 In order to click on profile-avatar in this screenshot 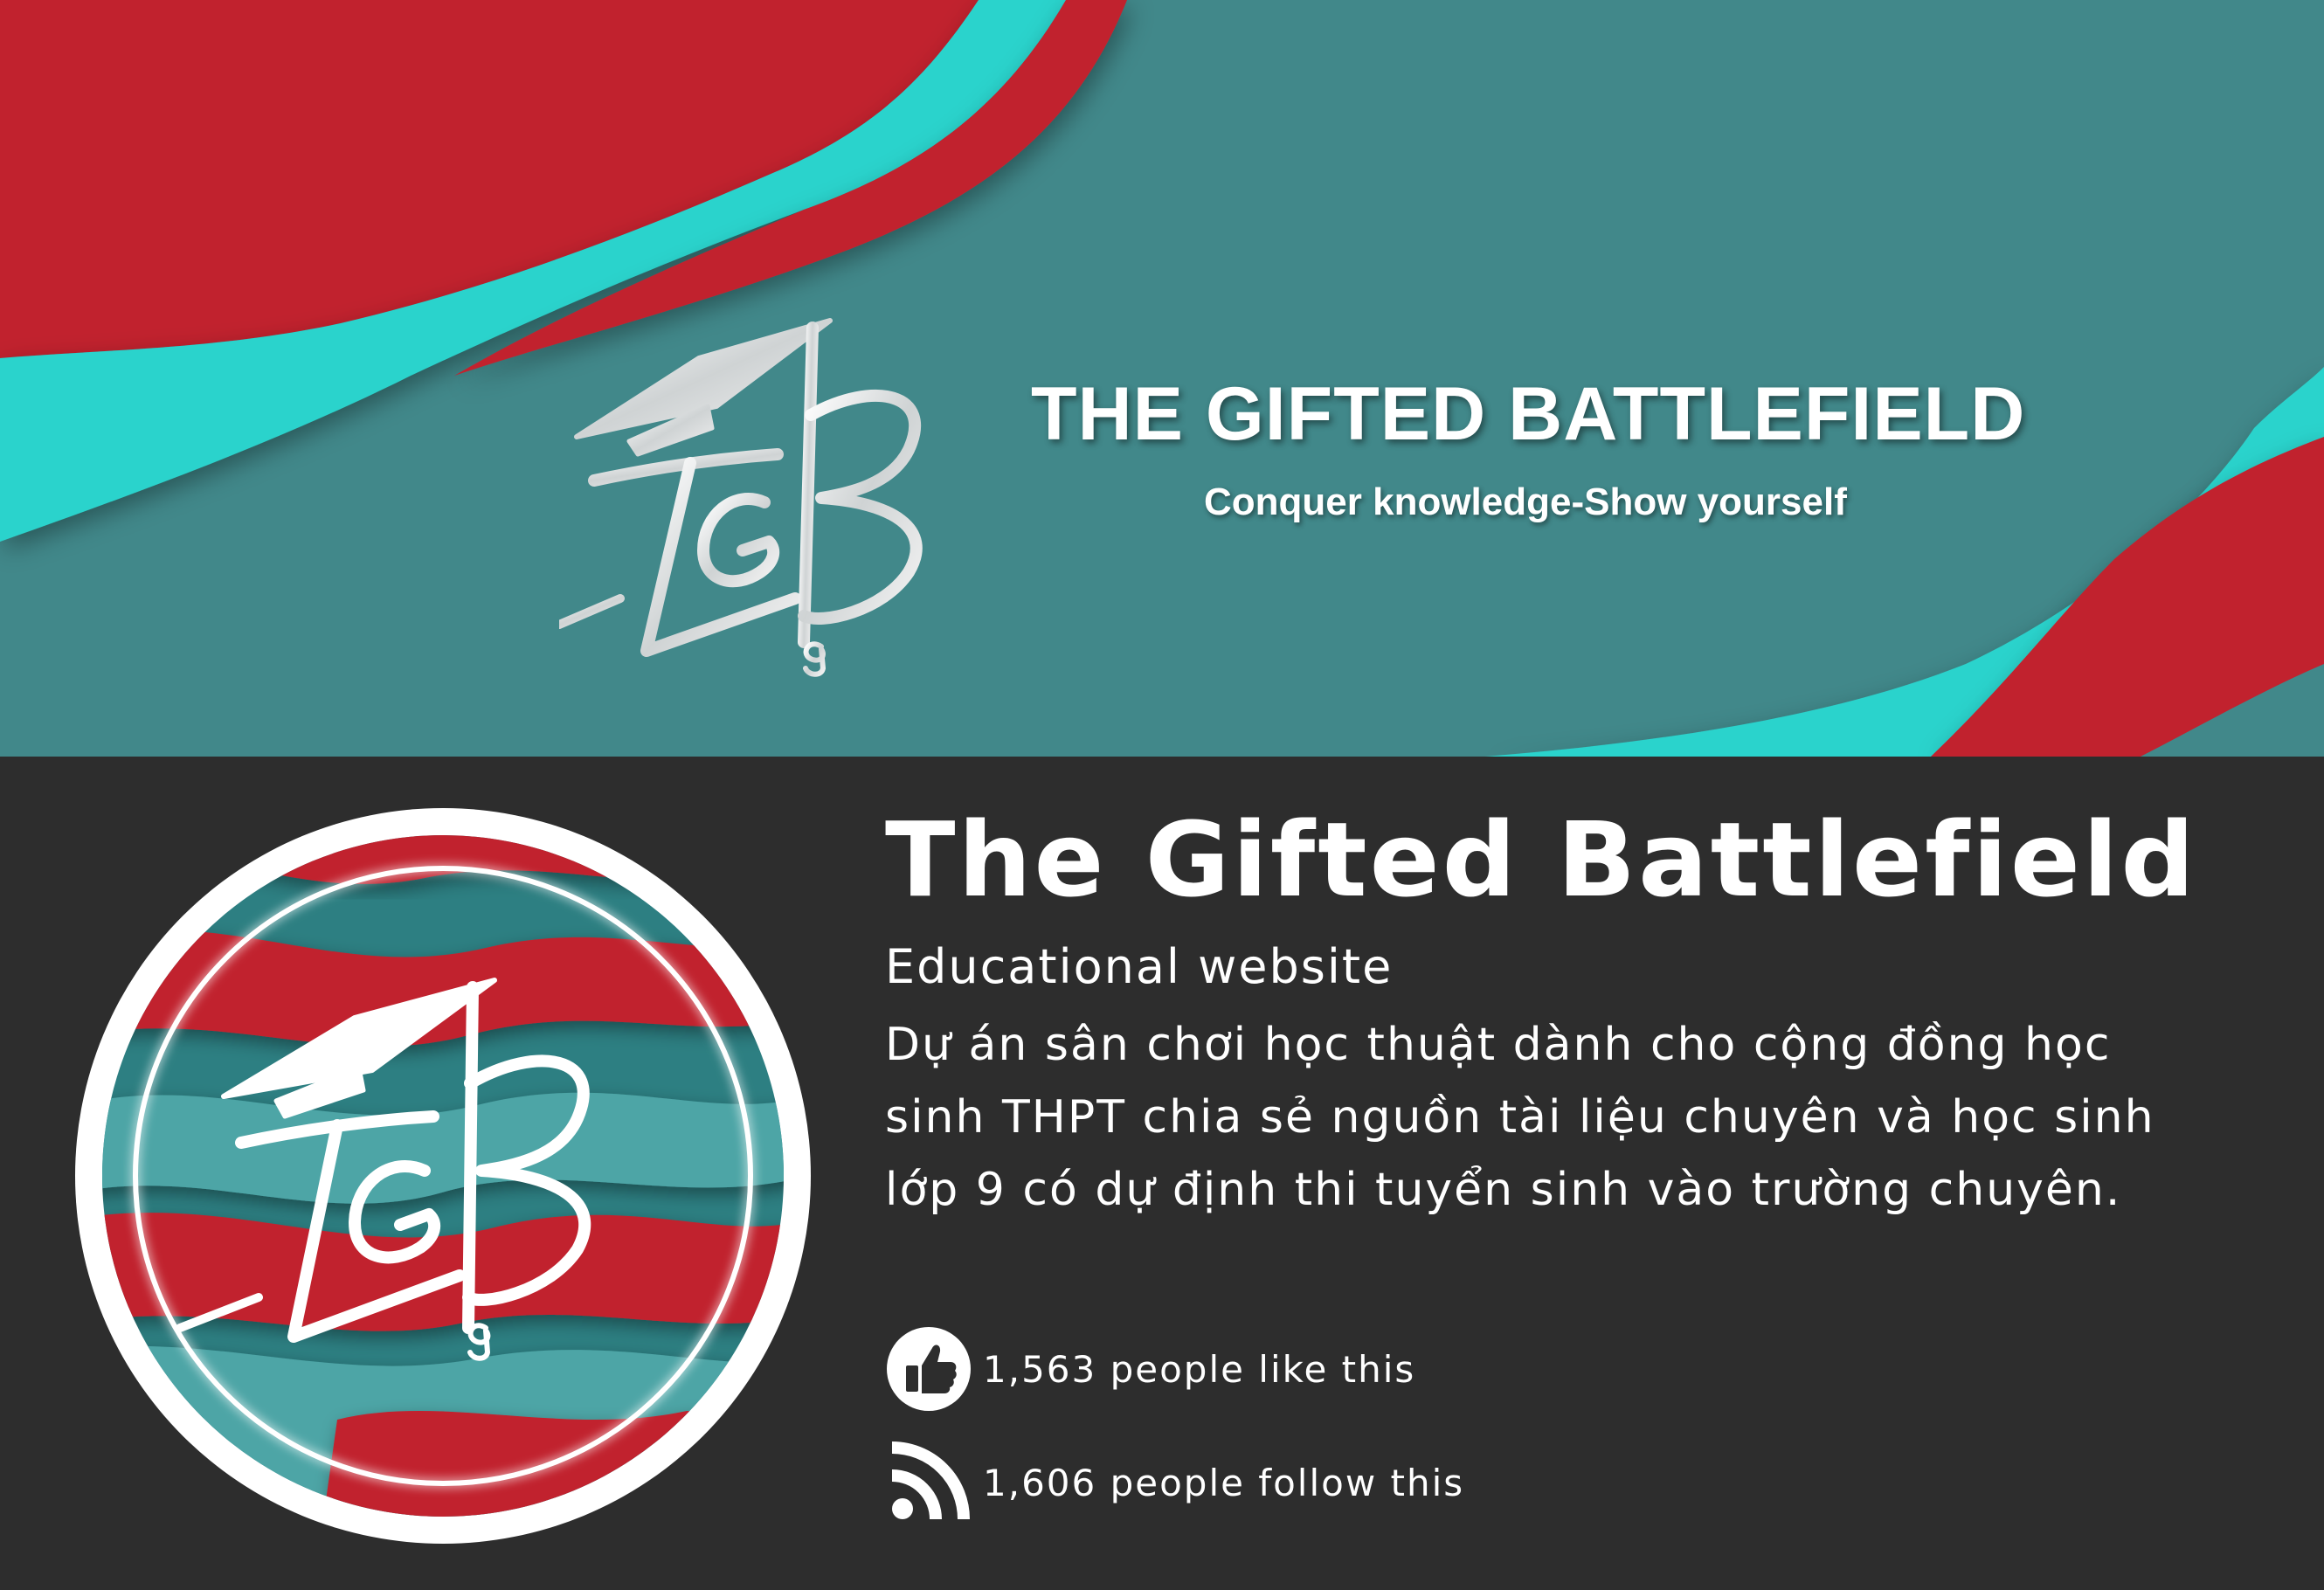, I will do `click(443, 1176)`.